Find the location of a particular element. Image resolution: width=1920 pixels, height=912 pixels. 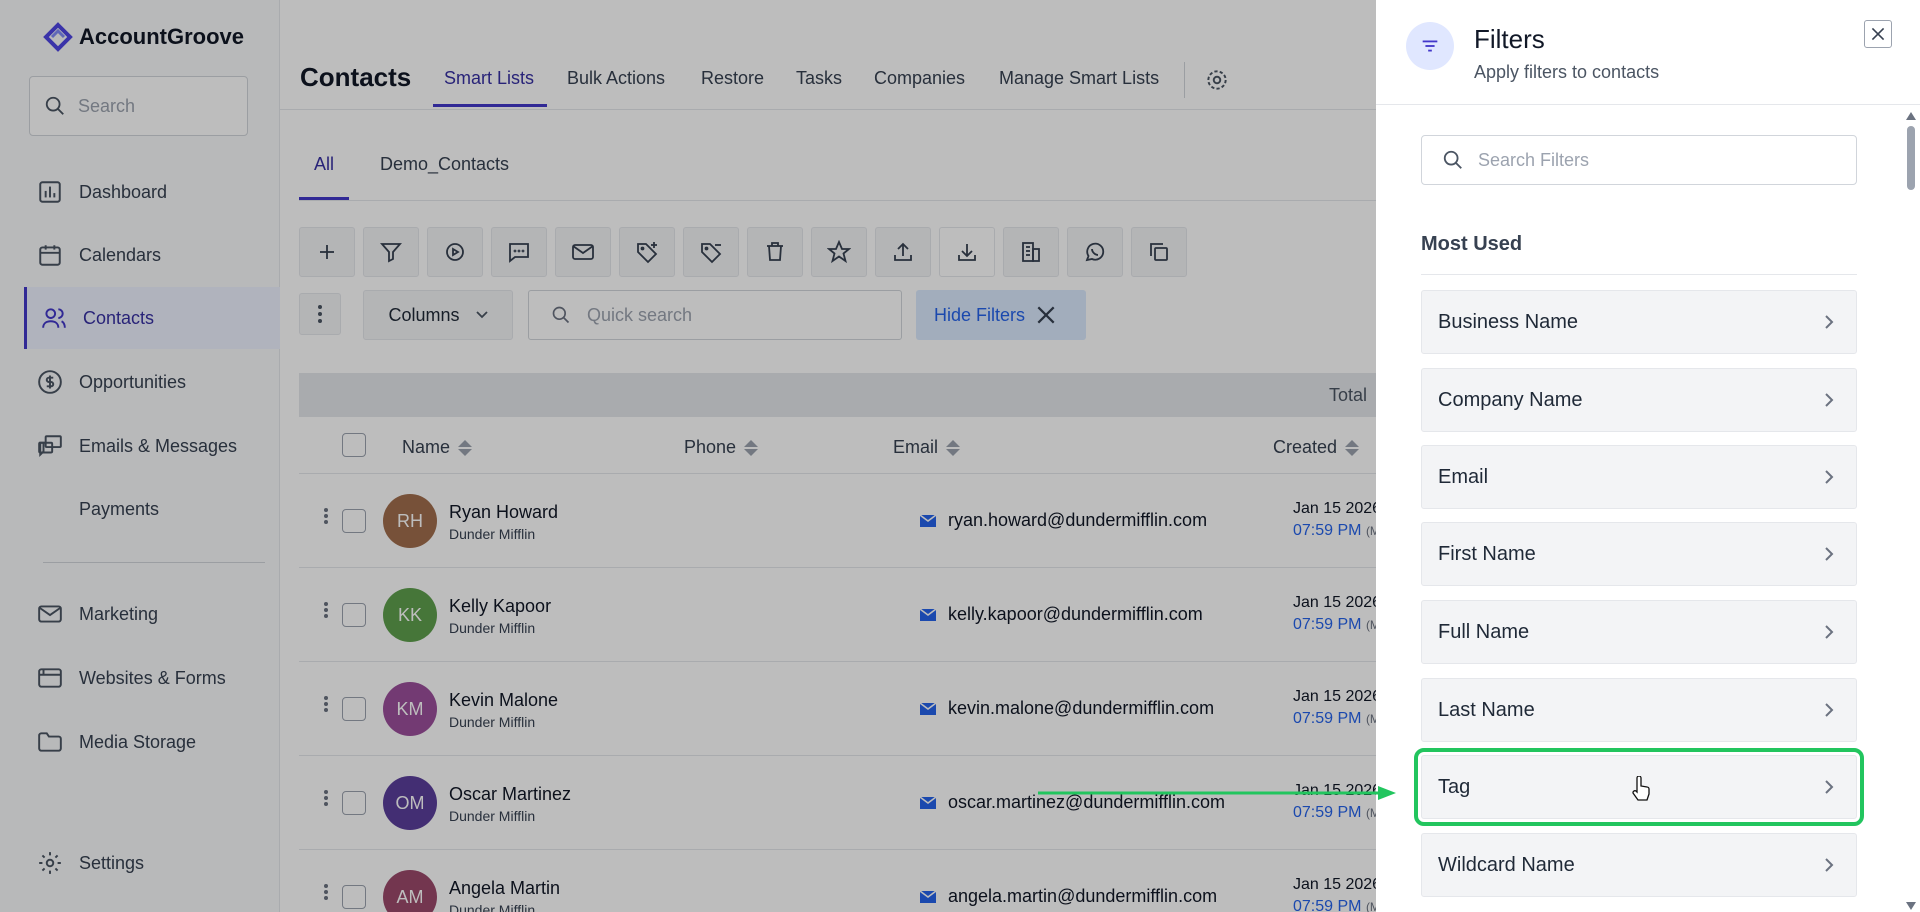

close-icon is located at coordinates (1878, 34).